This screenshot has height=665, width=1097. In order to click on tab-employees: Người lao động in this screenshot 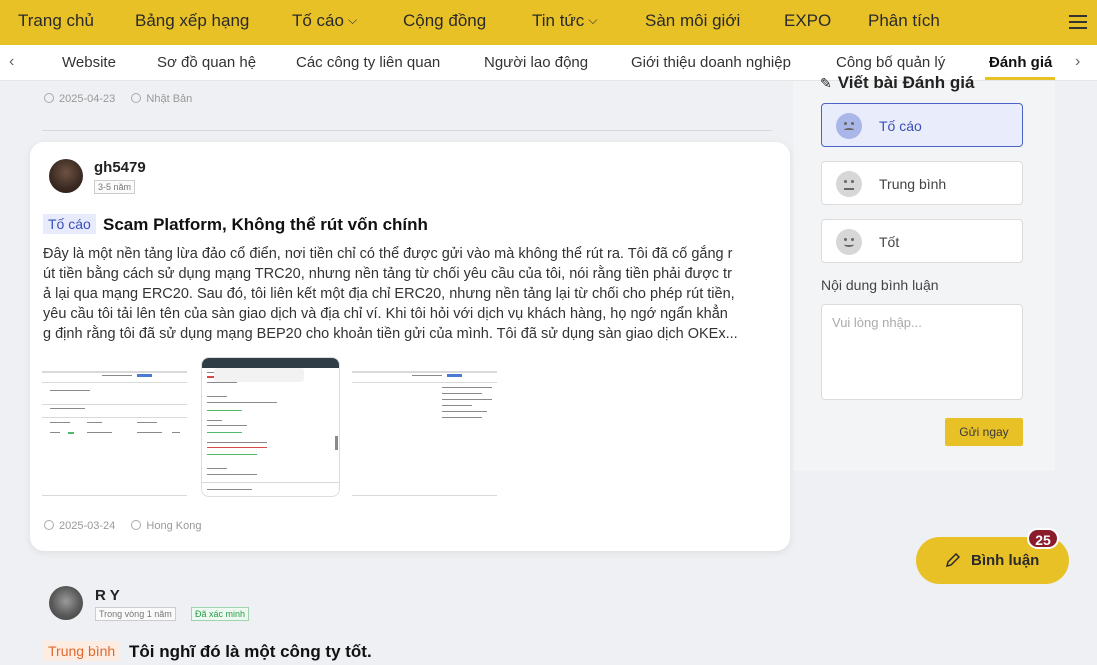, I will do `click(536, 62)`.